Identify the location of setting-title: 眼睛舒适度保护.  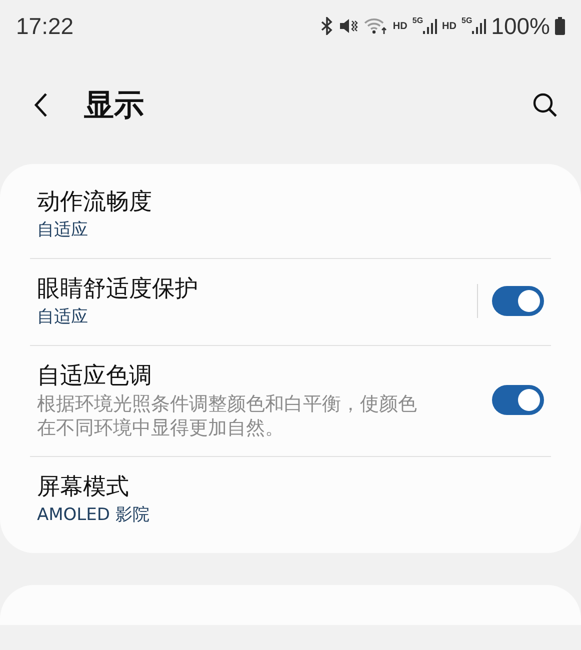
(118, 289).